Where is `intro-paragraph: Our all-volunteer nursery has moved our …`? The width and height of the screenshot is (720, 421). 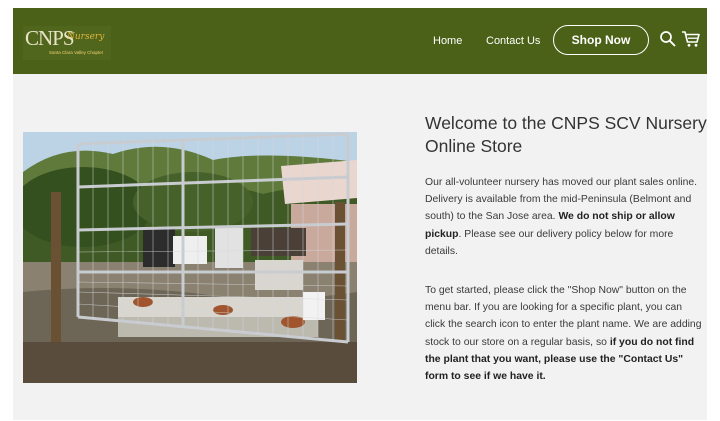 intro-paragraph: Our all-volunteer nursery has moved our … is located at coordinates (565, 217).